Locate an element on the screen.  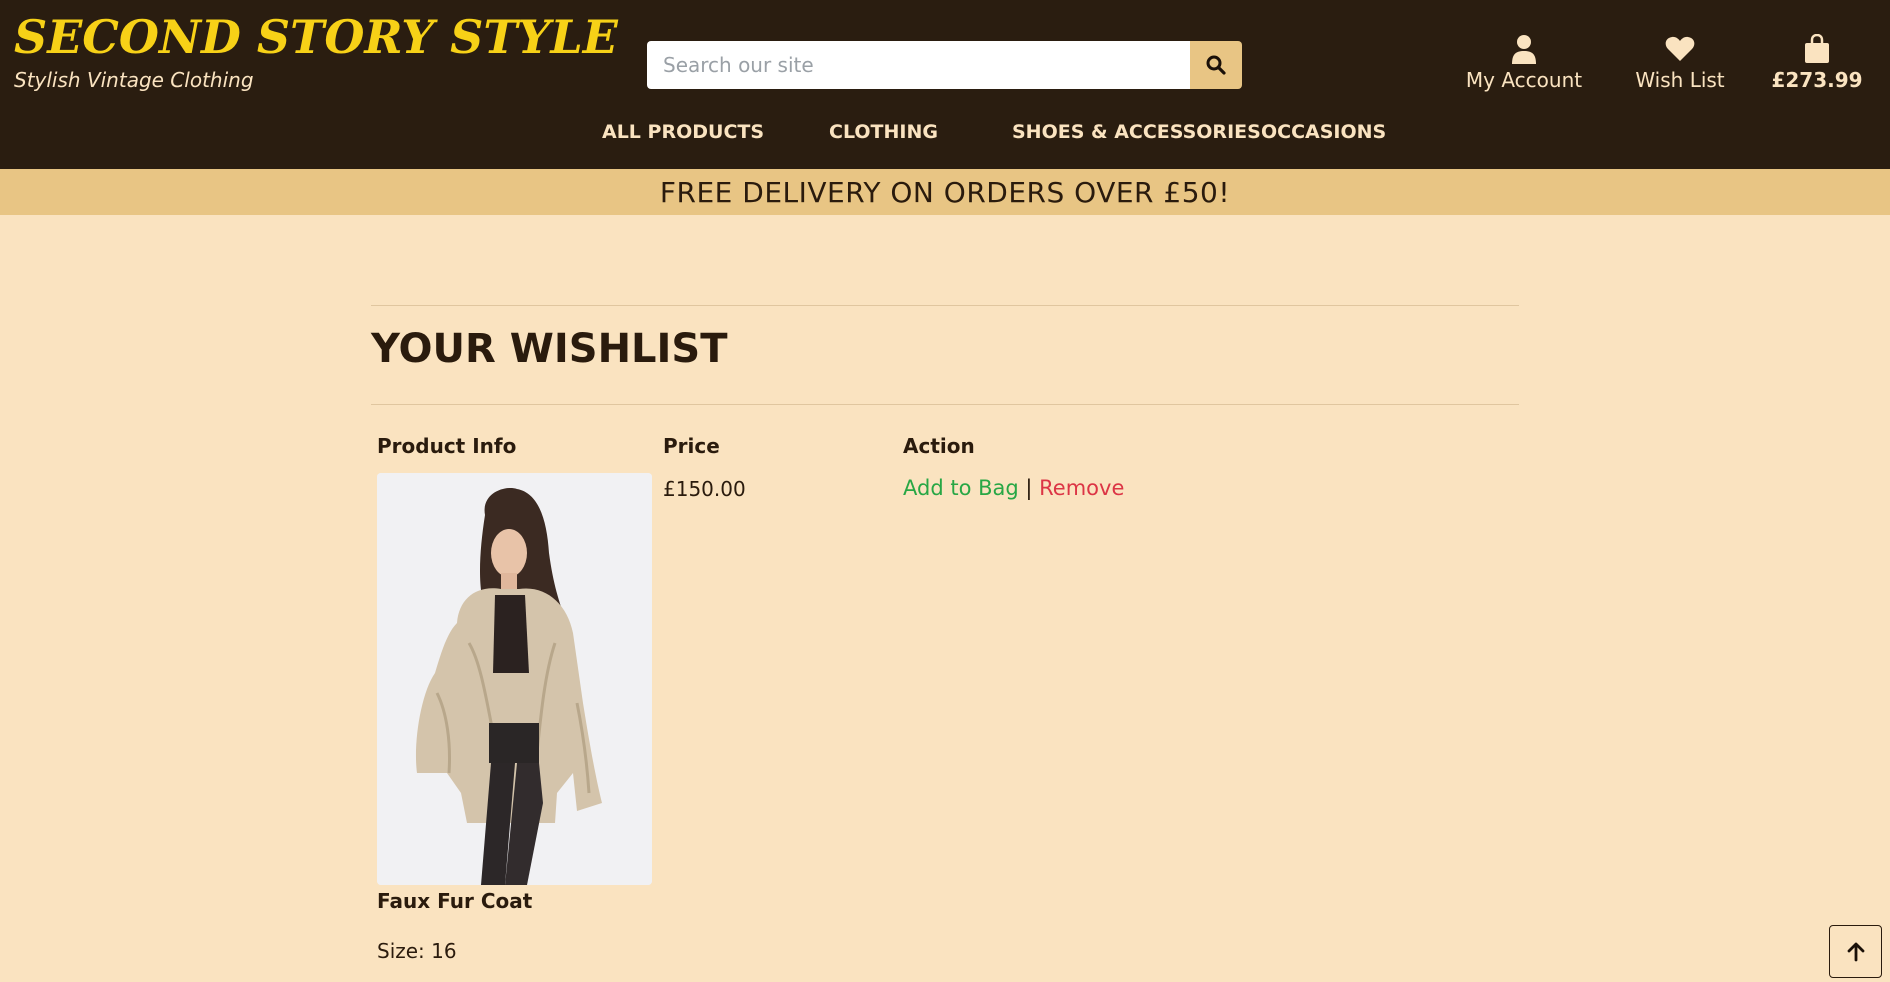
page-title: YOUR WISHLIST is located at coordinates (549, 349).